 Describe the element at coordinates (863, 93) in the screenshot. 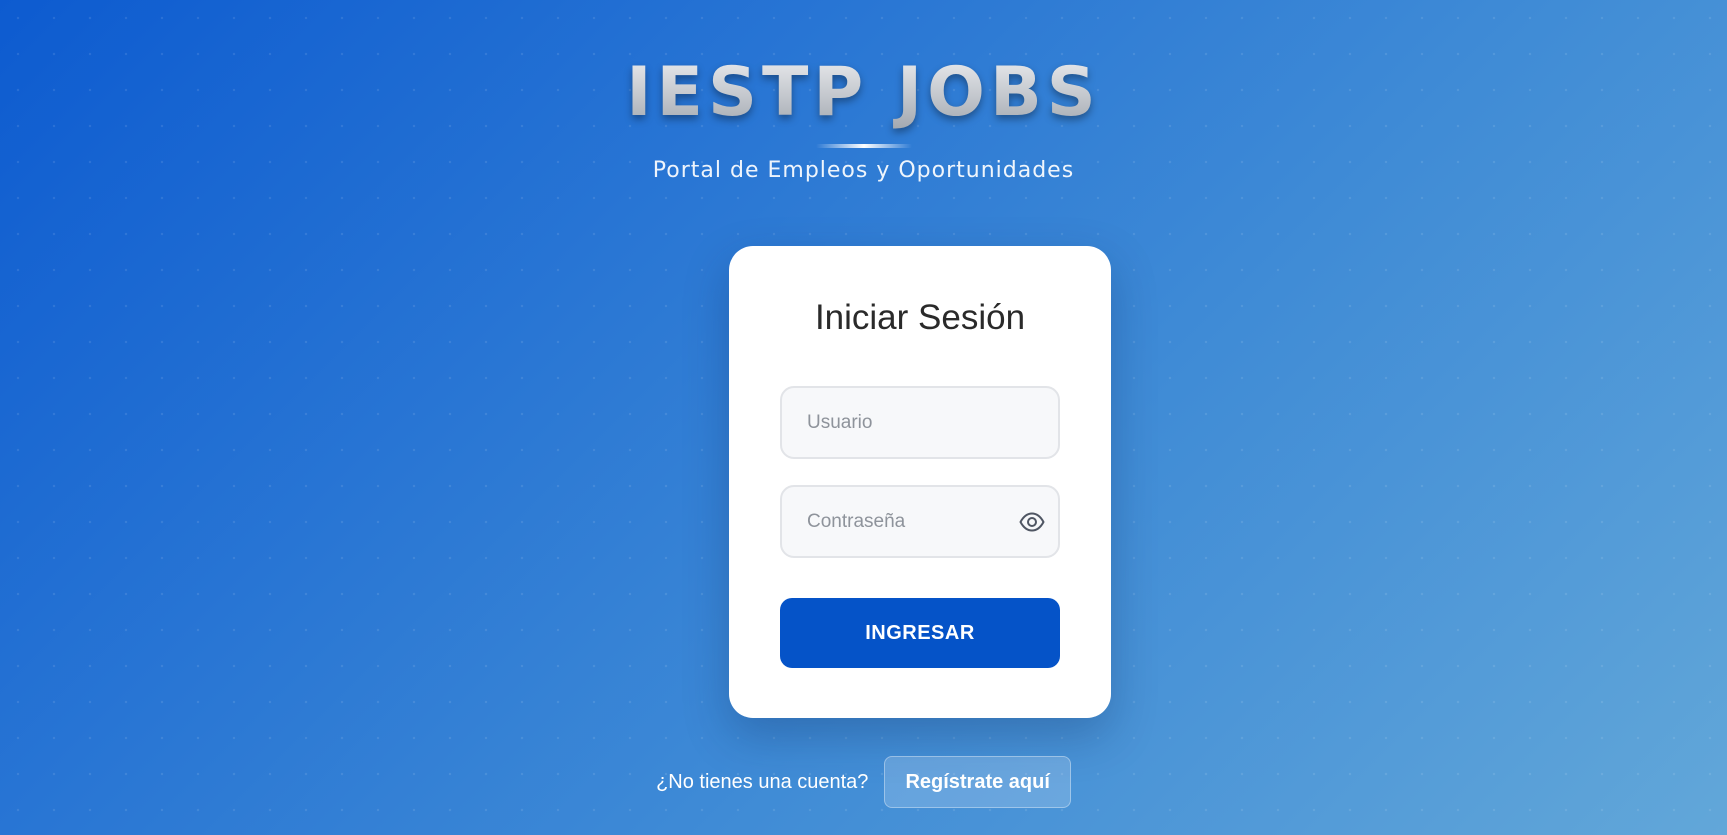

I see `brand-title: IESTP JOBS` at that location.